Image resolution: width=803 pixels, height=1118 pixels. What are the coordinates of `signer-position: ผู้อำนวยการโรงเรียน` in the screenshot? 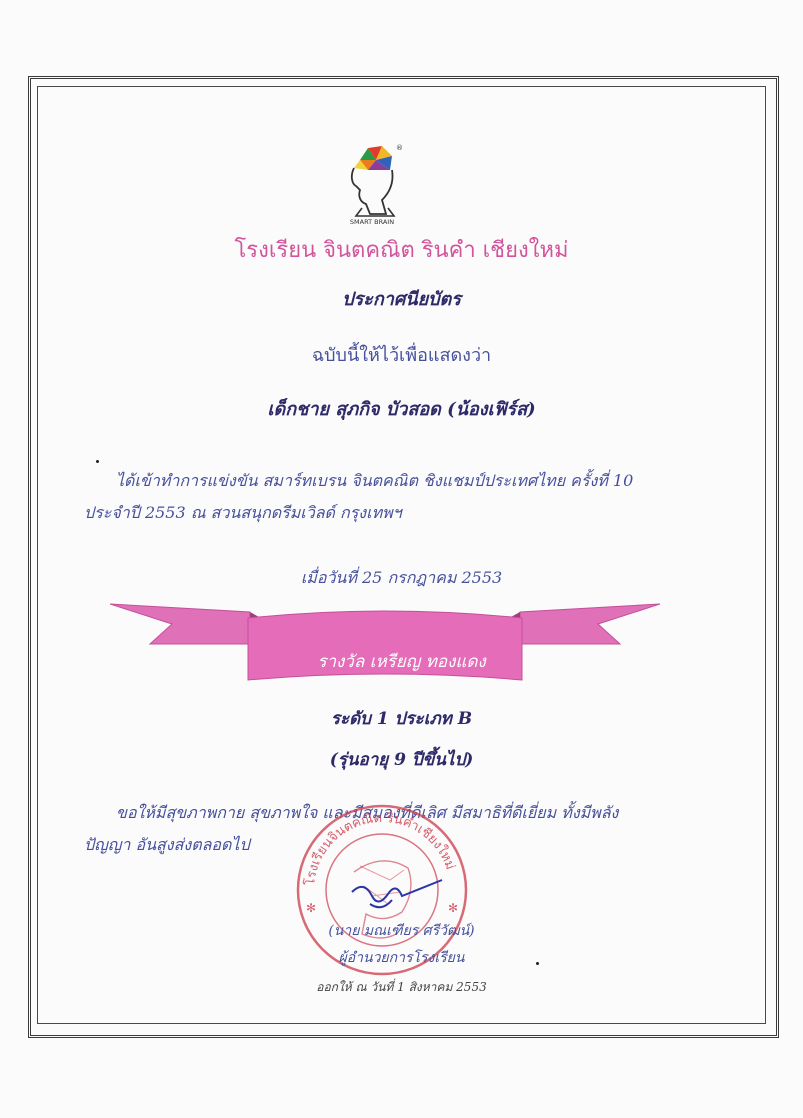 It's located at (401, 958).